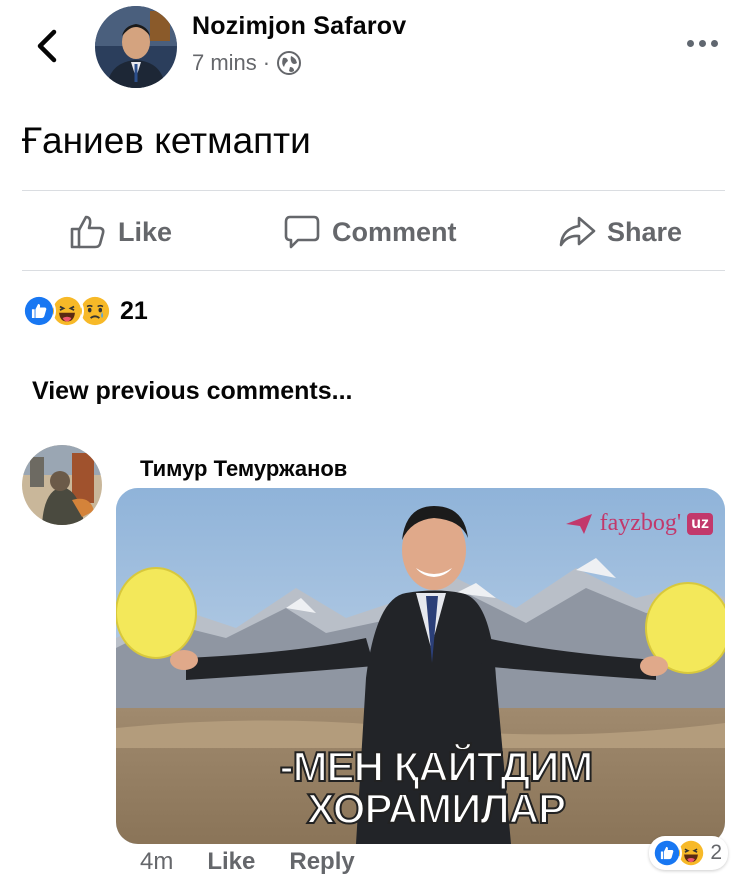 The image size is (748, 875). What do you see at coordinates (374, 50) in the screenshot?
I see `post-header: Nozimjon Safarov 7 mins ·` at bounding box center [374, 50].